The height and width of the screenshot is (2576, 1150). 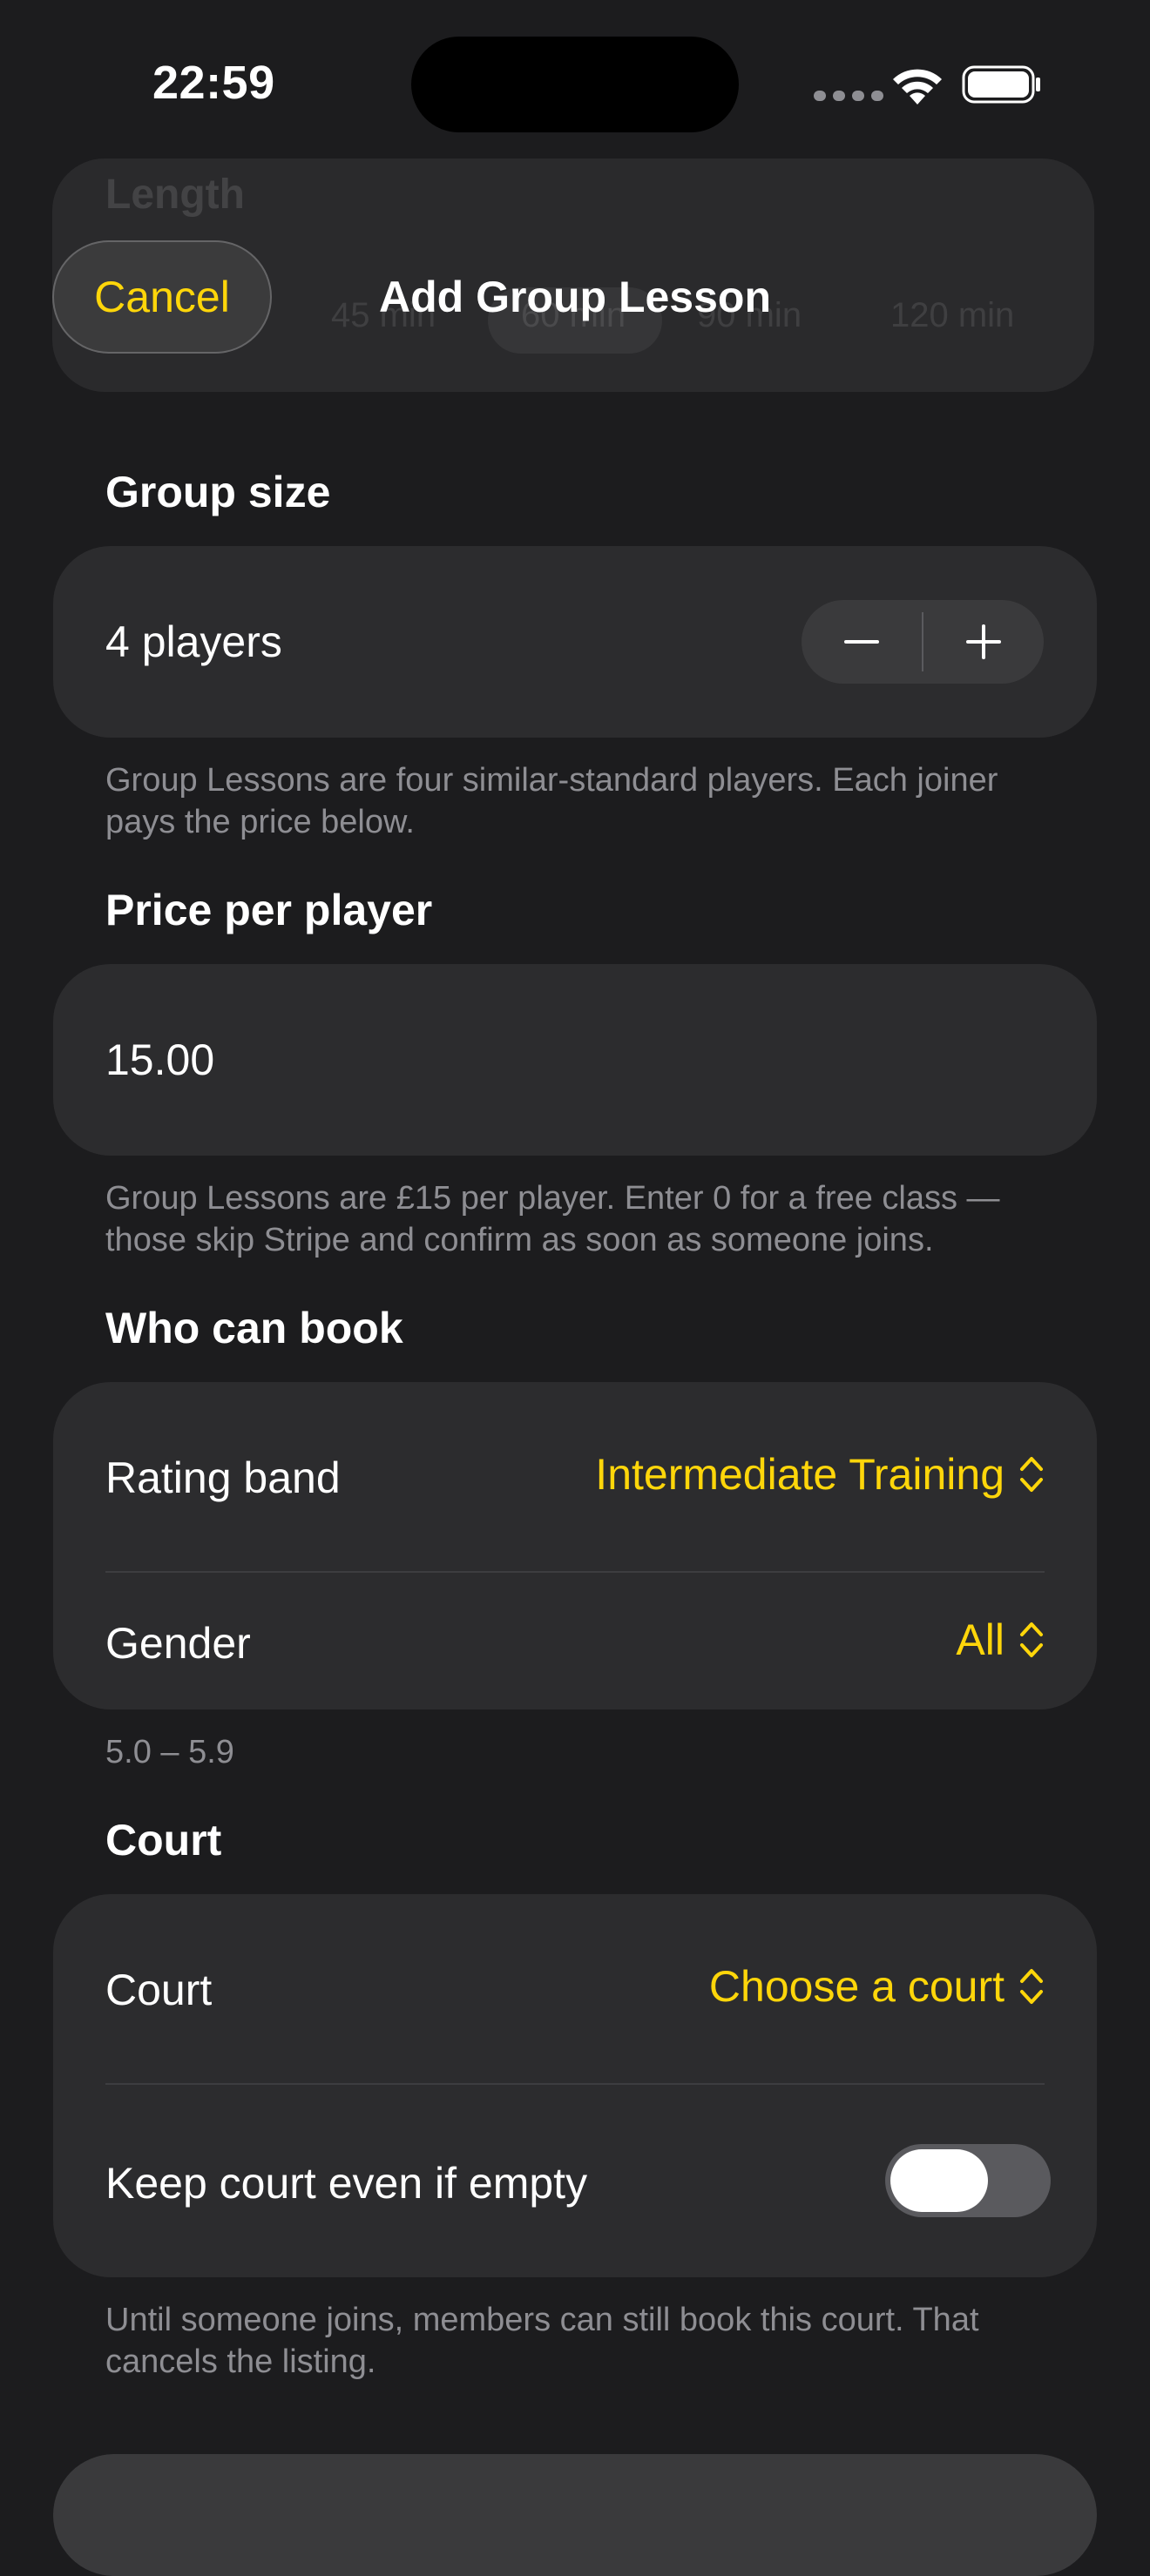 What do you see at coordinates (193, 641) in the screenshot?
I see `group-size-value: 4 players` at bounding box center [193, 641].